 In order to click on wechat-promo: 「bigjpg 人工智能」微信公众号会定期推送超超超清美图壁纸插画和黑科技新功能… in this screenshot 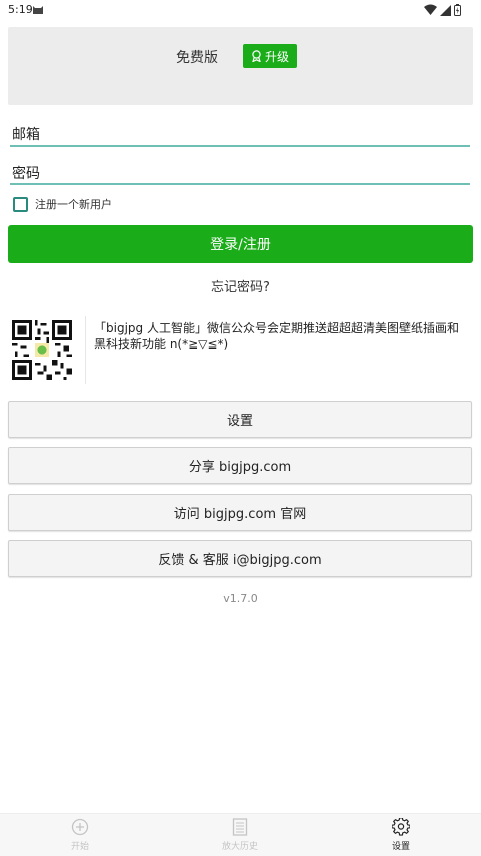, I will do `click(240, 347)`.